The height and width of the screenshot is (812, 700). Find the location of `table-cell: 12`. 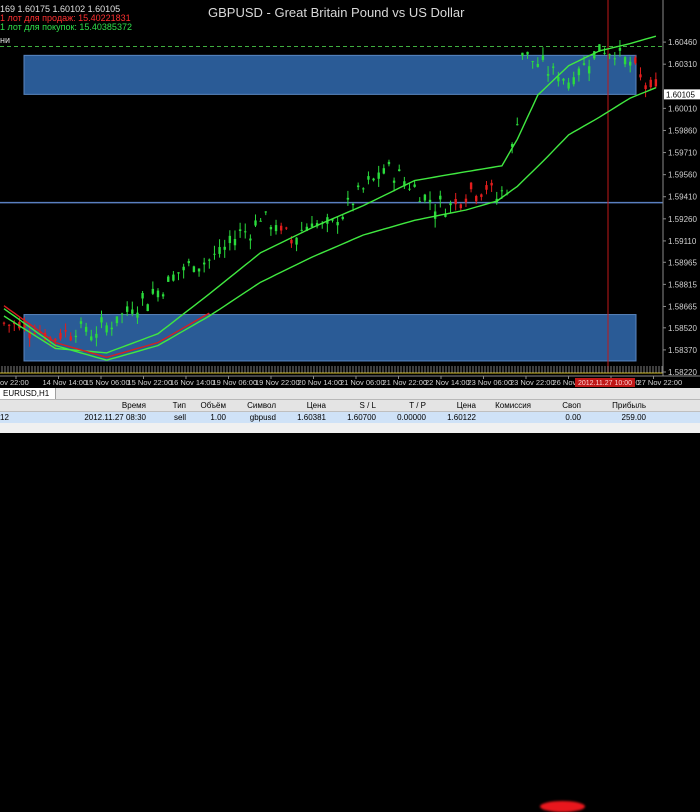

table-cell: 12 is located at coordinates (4, 417).